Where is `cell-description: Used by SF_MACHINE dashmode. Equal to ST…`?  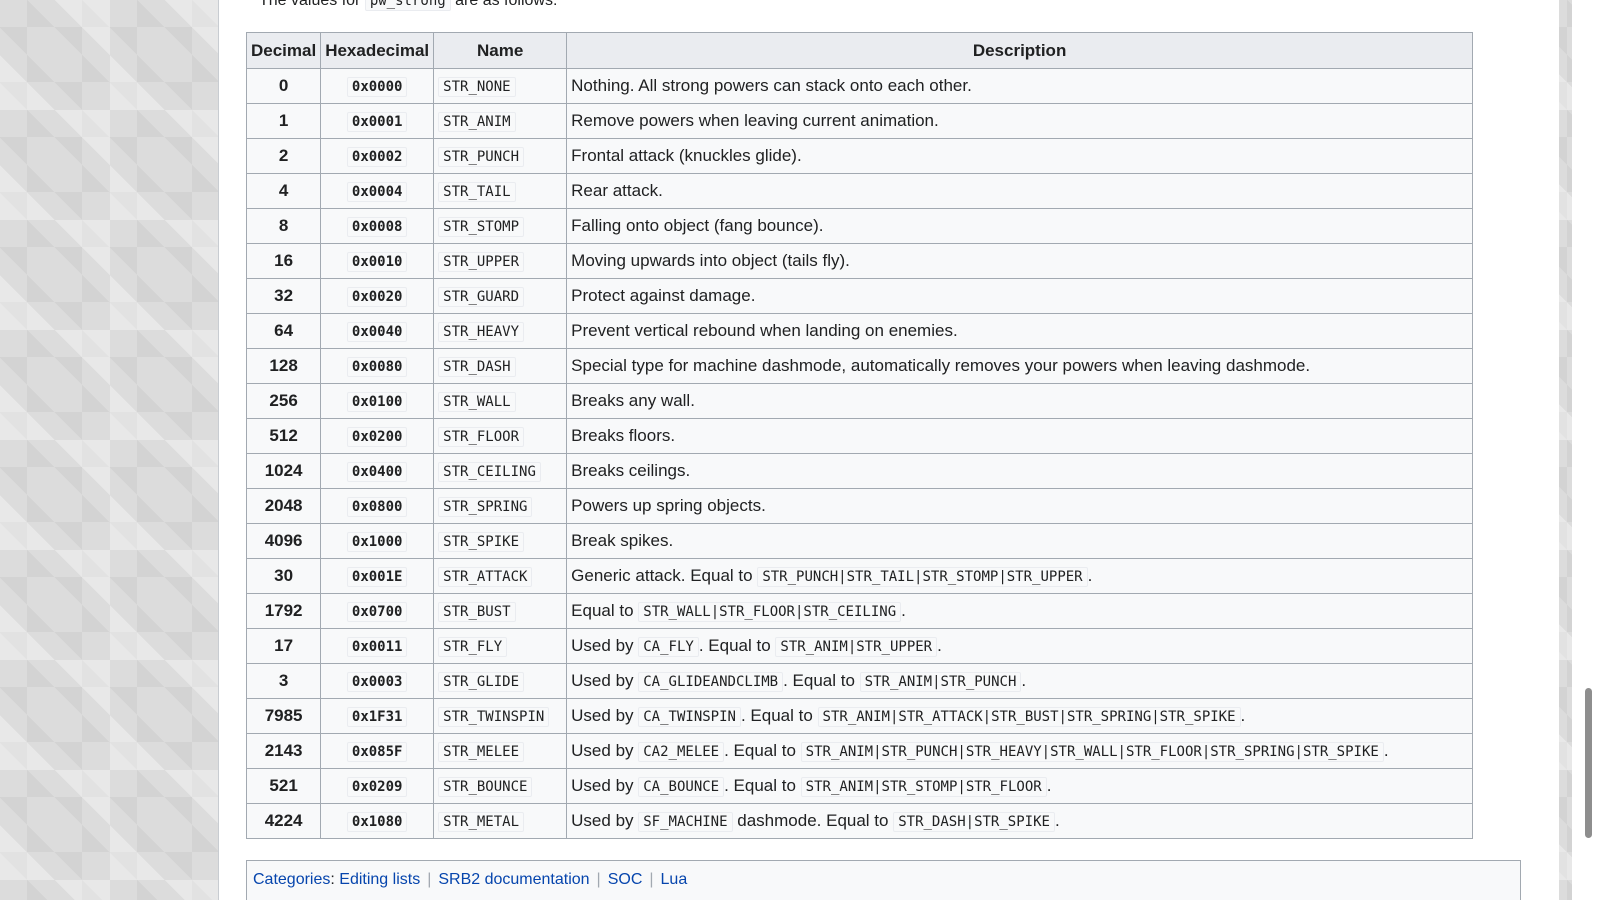
cell-description: Used by SF_MACHINE dashmode. Equal to ST… is located at coordinates (1019, 821).